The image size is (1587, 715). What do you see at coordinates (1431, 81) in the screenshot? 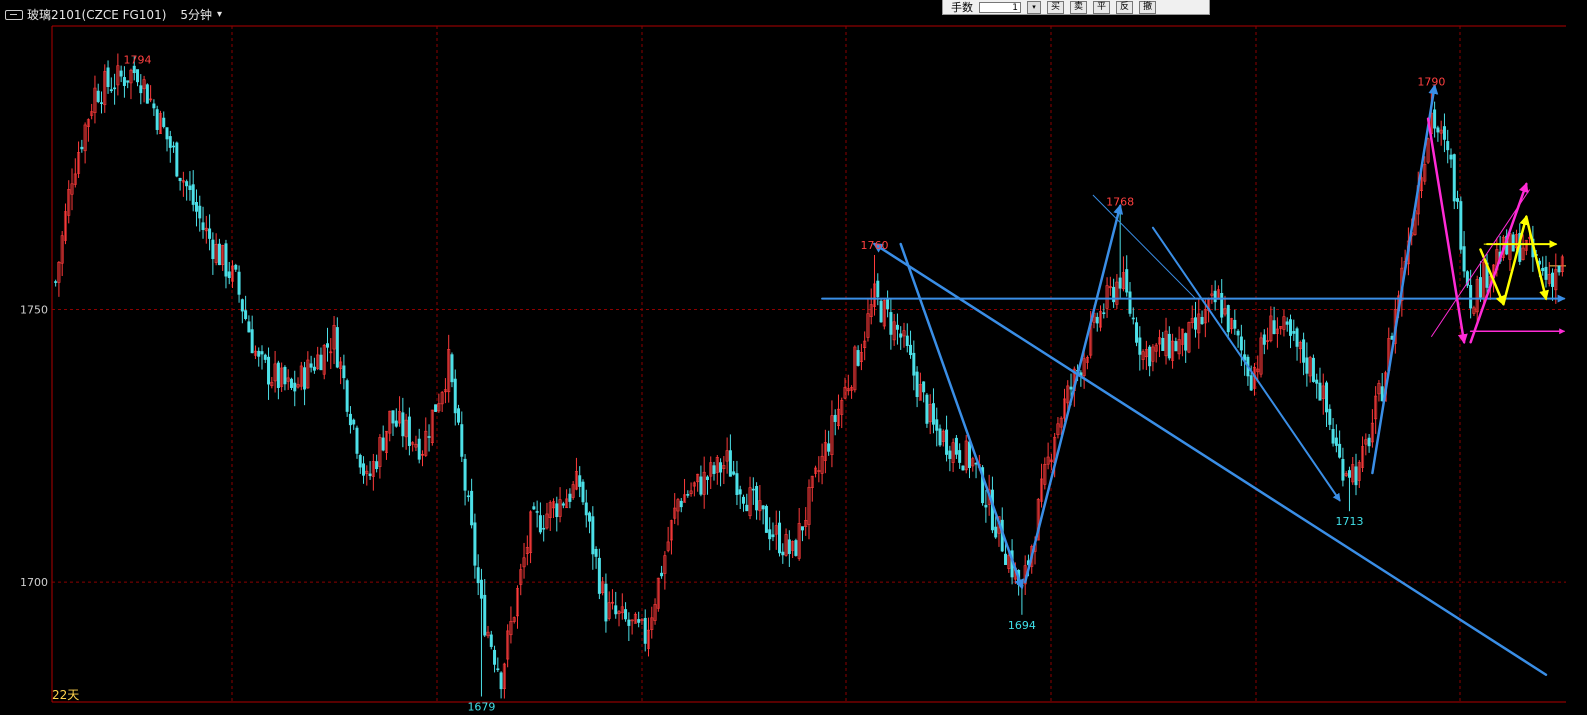
I see `high-price-label: 1790` at bounding box center [1431, 81].